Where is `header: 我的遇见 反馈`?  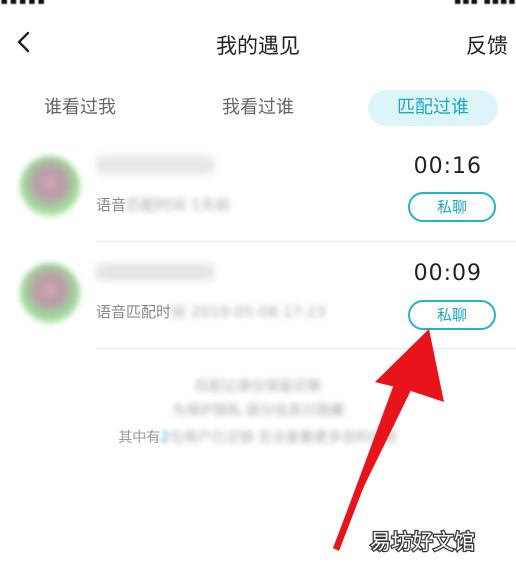
header: 我的遇见 反馈 is located at coordinates (258, 42).